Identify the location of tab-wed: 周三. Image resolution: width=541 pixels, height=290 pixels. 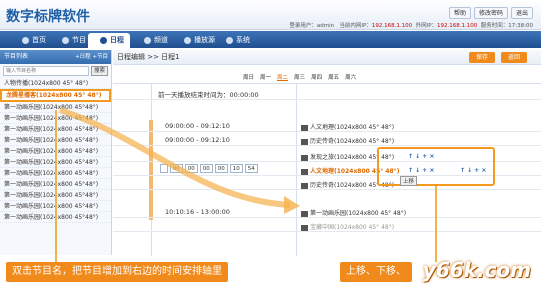
(299, 77).